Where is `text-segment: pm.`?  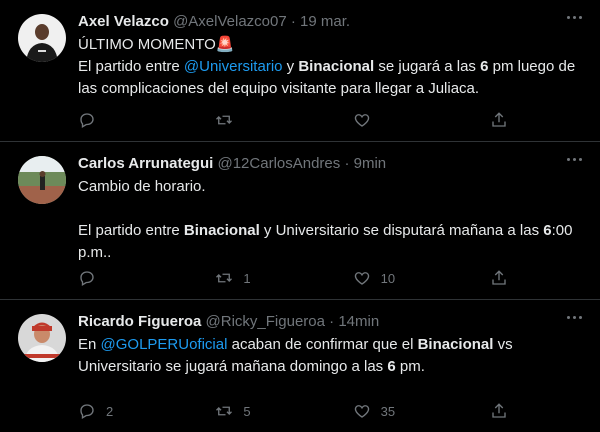 text-segment: pm. is located at coordinates (410, 366).